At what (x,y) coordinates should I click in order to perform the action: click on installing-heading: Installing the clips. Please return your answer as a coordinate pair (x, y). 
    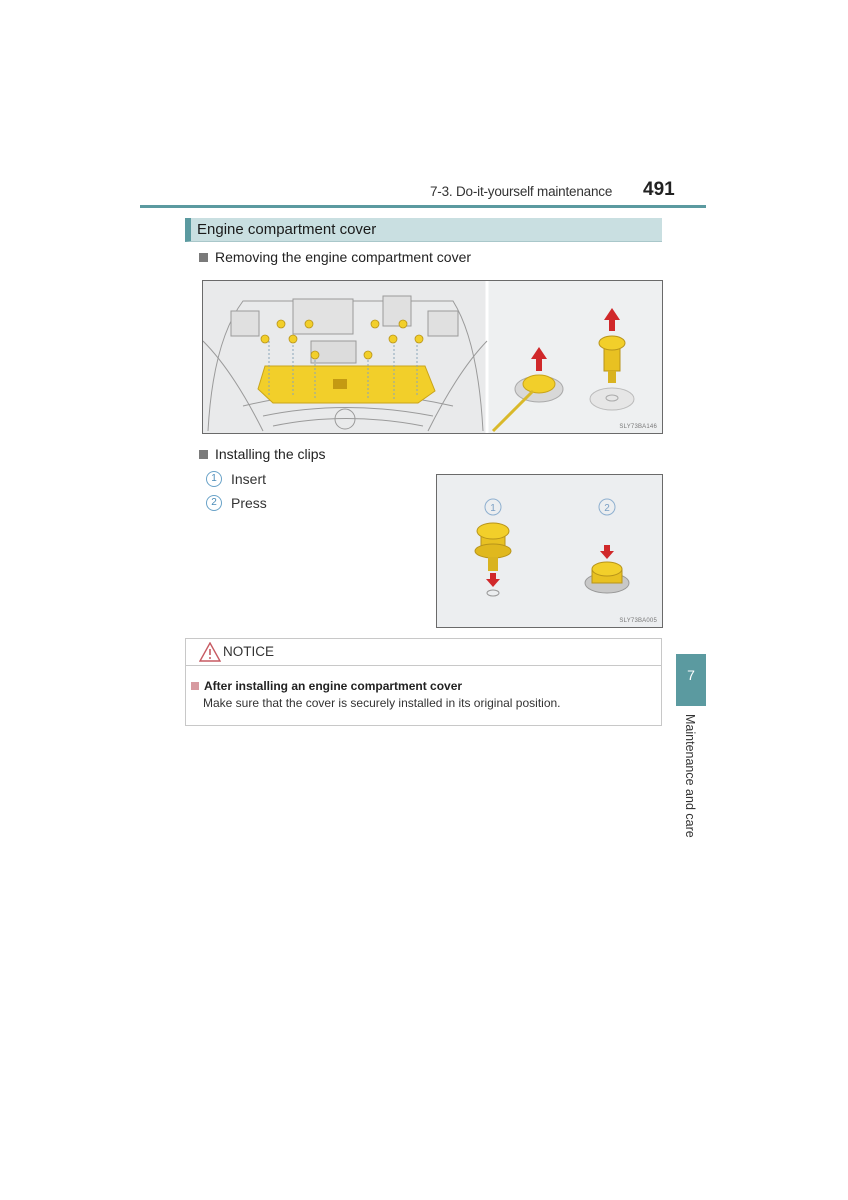
    Looking at the image, I should click on (262, 454).